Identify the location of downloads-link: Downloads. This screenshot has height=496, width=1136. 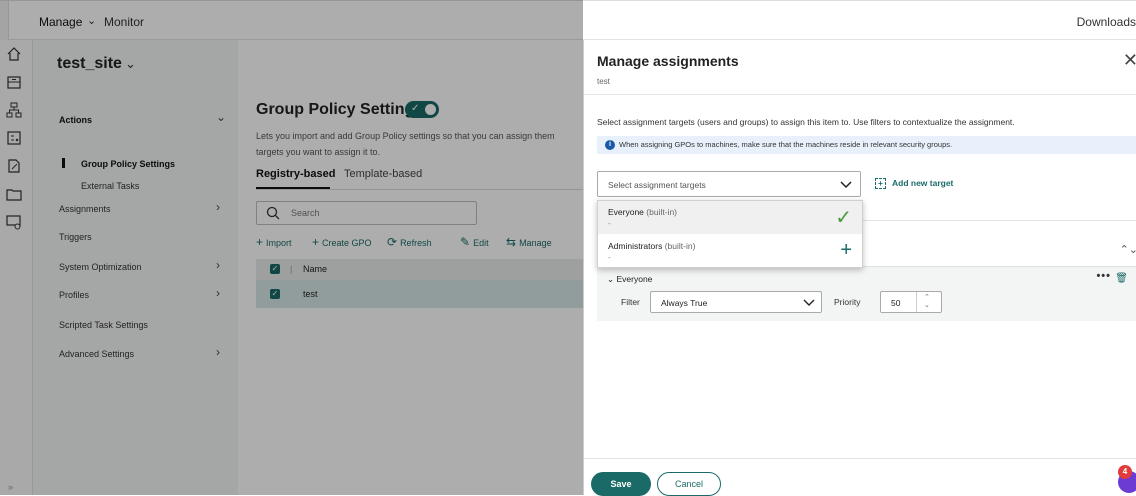
(1106, 22).